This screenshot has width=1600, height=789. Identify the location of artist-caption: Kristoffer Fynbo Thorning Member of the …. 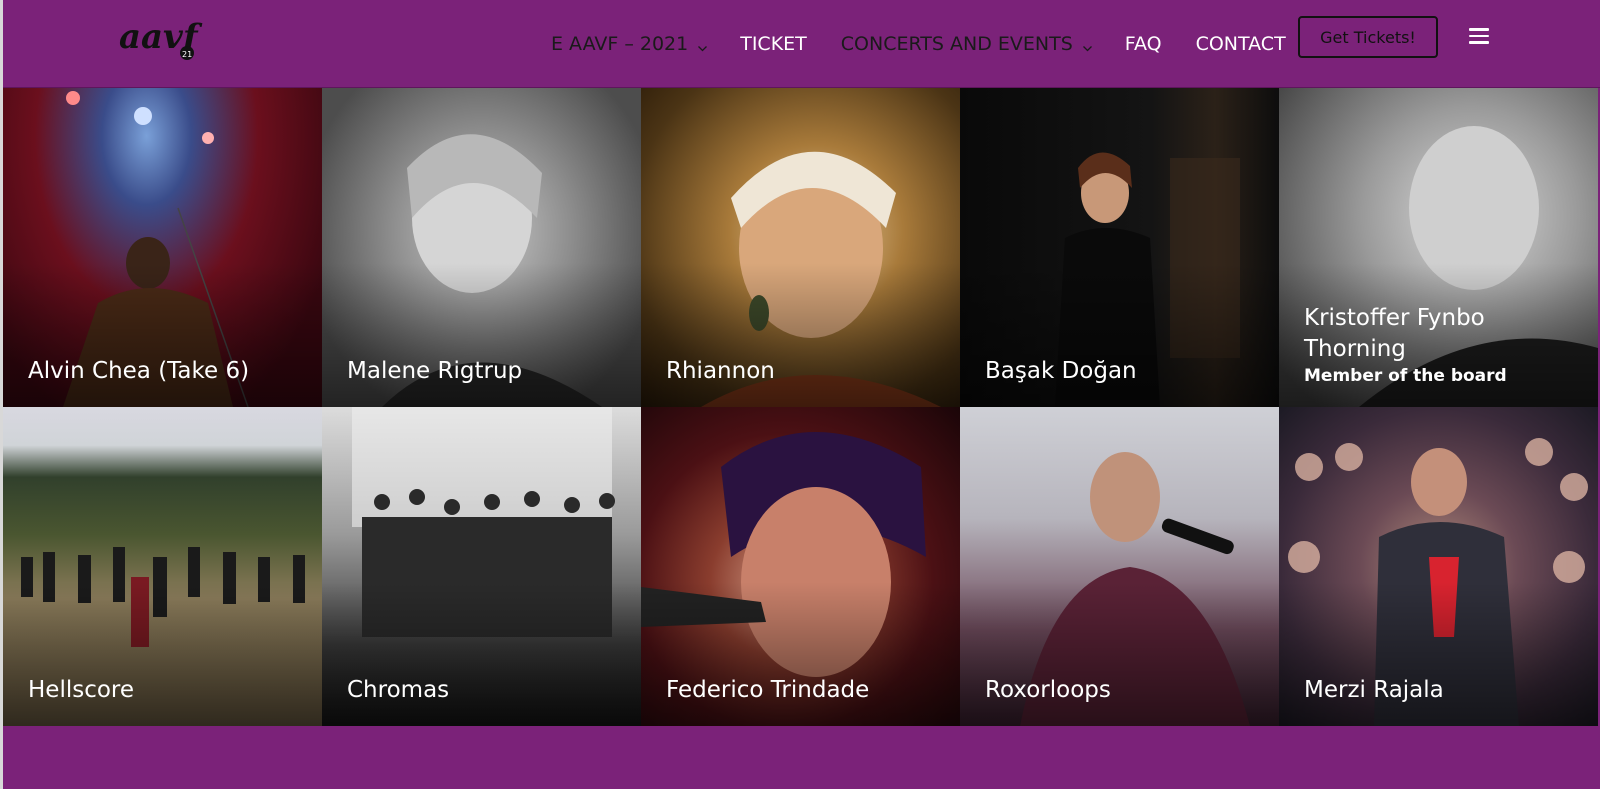
(1446, 345).